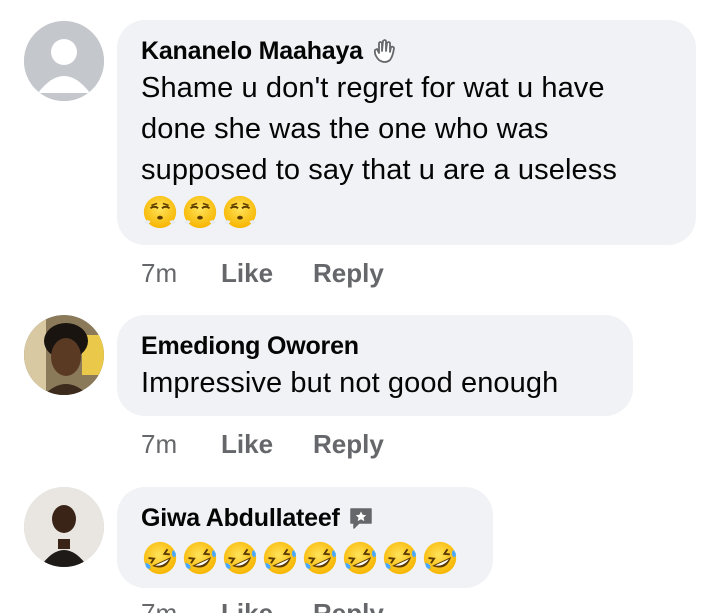  I want to click on comment-text: Impressive but not good enough, so click(375, 383).